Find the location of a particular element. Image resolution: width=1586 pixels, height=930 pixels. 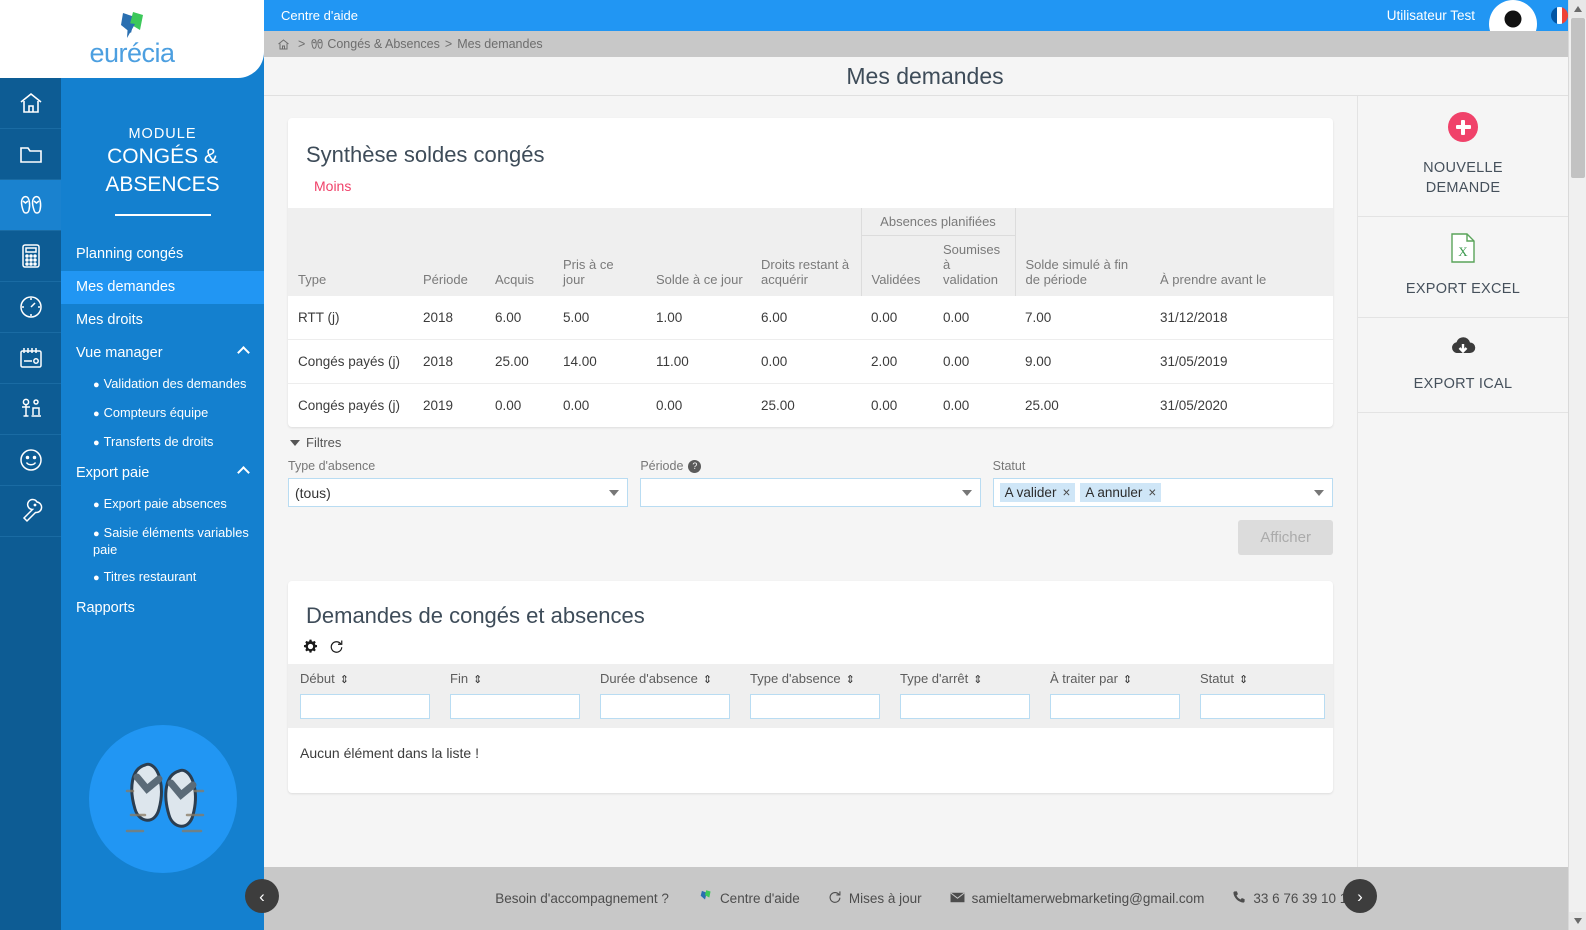

scroll-down-button is located at coordinates (1577, 921).